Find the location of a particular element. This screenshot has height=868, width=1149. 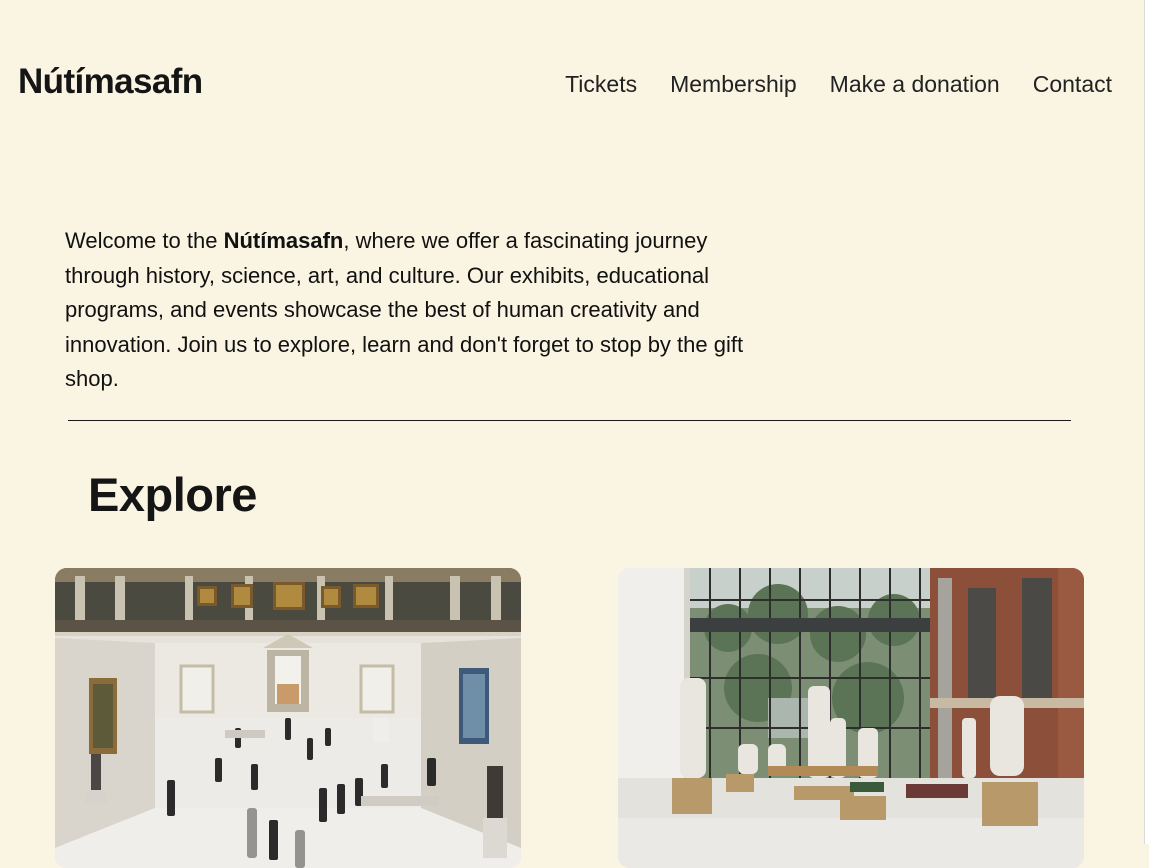

nav-link-donation: Make a donation is located at coordinates (915, 84).